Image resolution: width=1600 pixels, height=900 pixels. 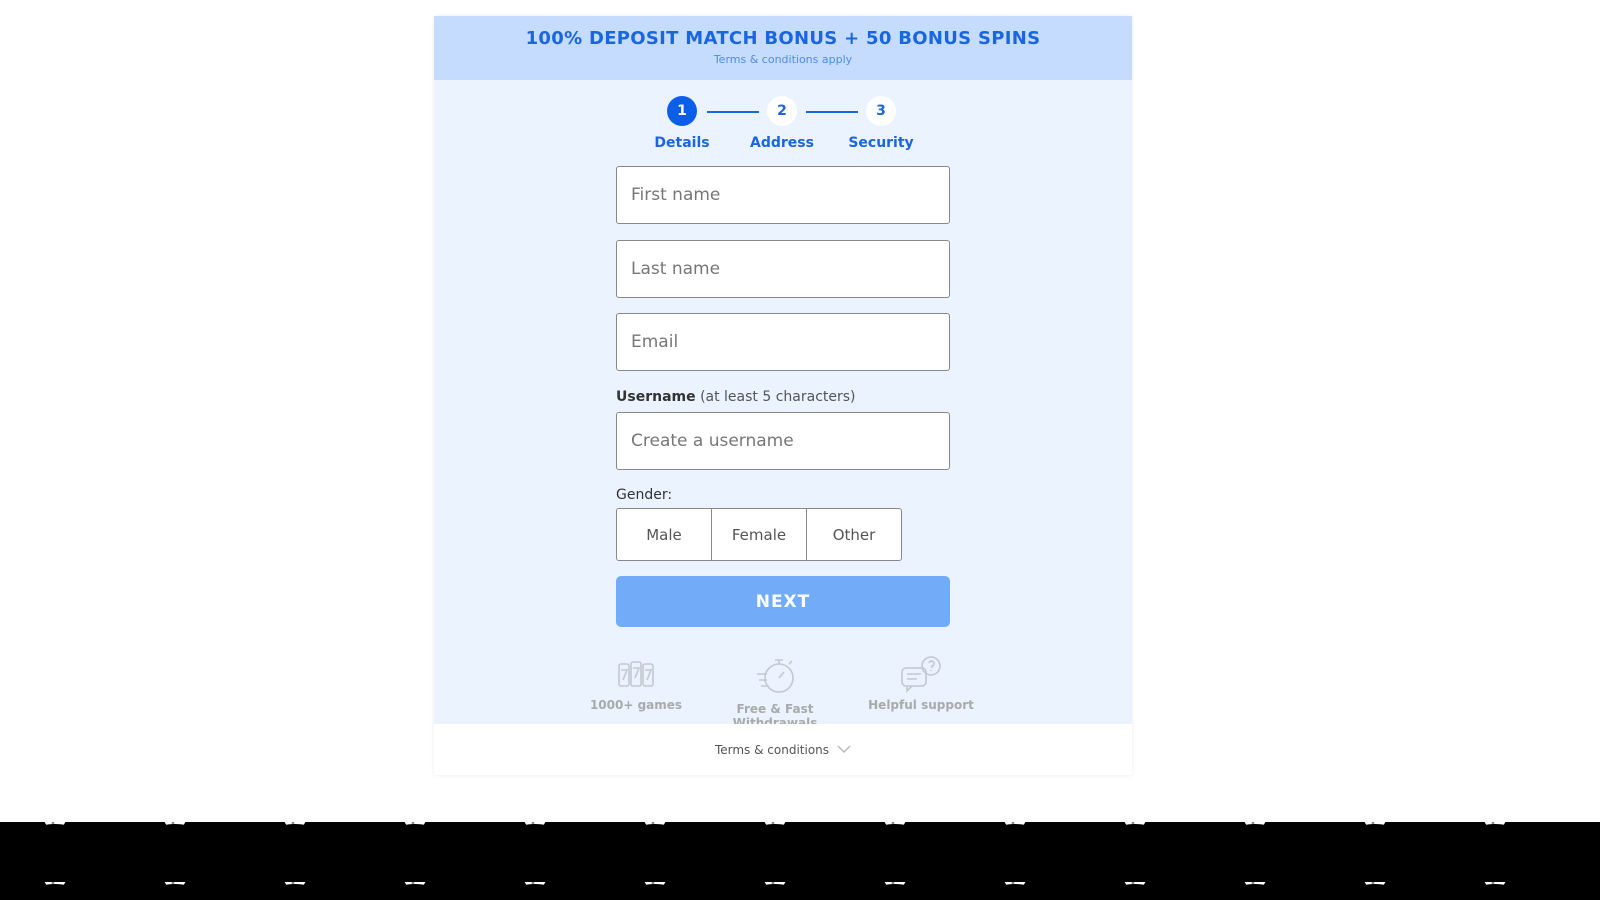 I want to click on wave-pattern-decoration, so click(x=800, y=861).